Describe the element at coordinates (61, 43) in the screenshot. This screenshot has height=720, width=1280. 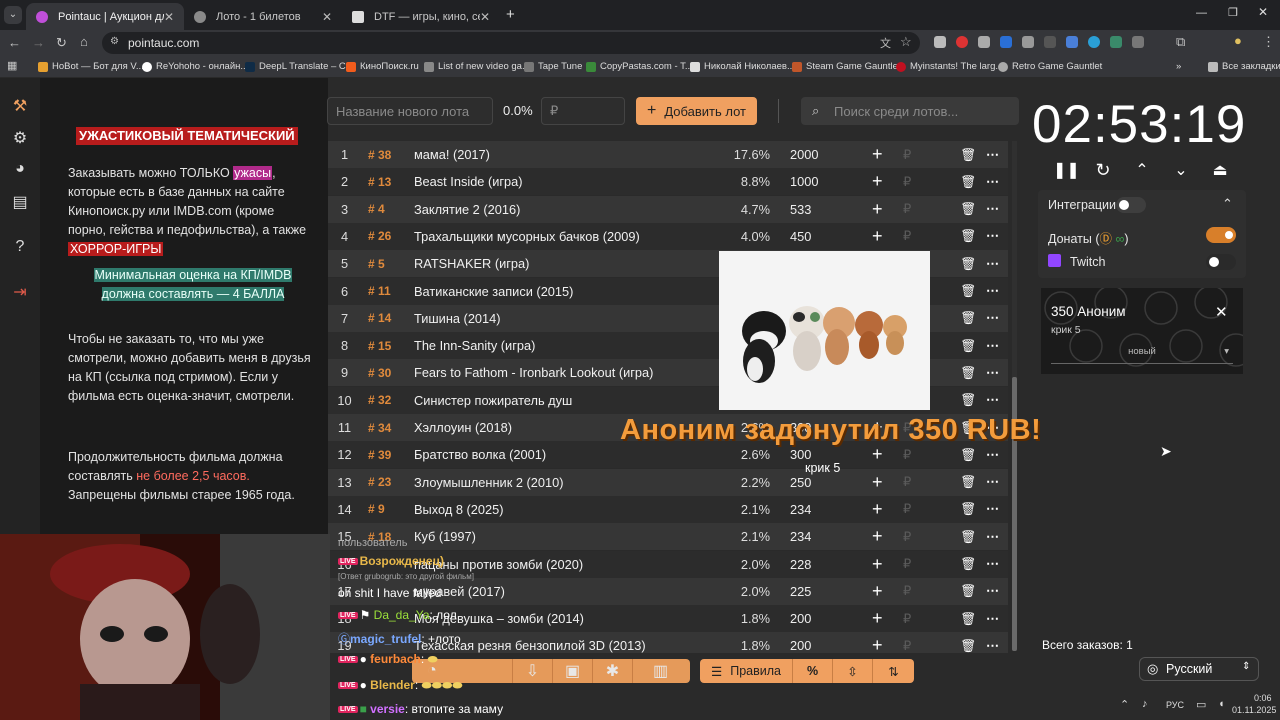
I see `reload-icon: ↻` at that location.